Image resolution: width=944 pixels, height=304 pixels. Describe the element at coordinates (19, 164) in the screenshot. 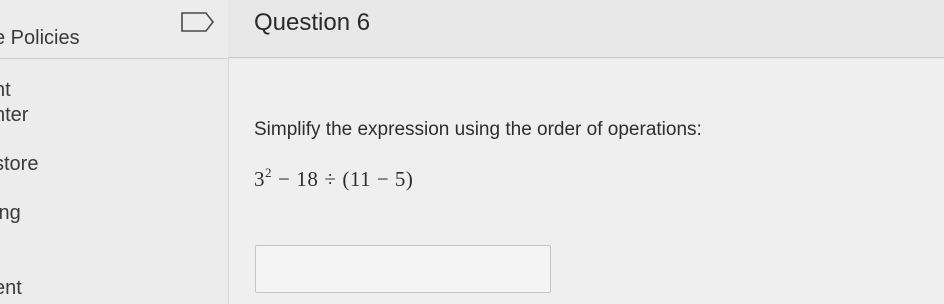

I see `sidebar-item-store: store` at that location.